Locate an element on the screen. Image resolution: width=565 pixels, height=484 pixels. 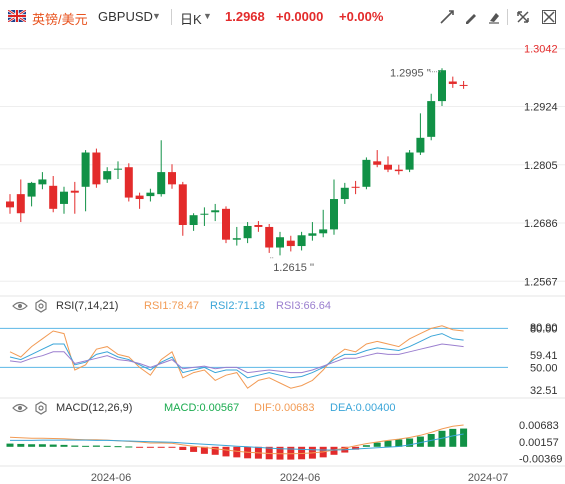
high-price-label: 1.2995 '' is located at coordinates (410, 74).